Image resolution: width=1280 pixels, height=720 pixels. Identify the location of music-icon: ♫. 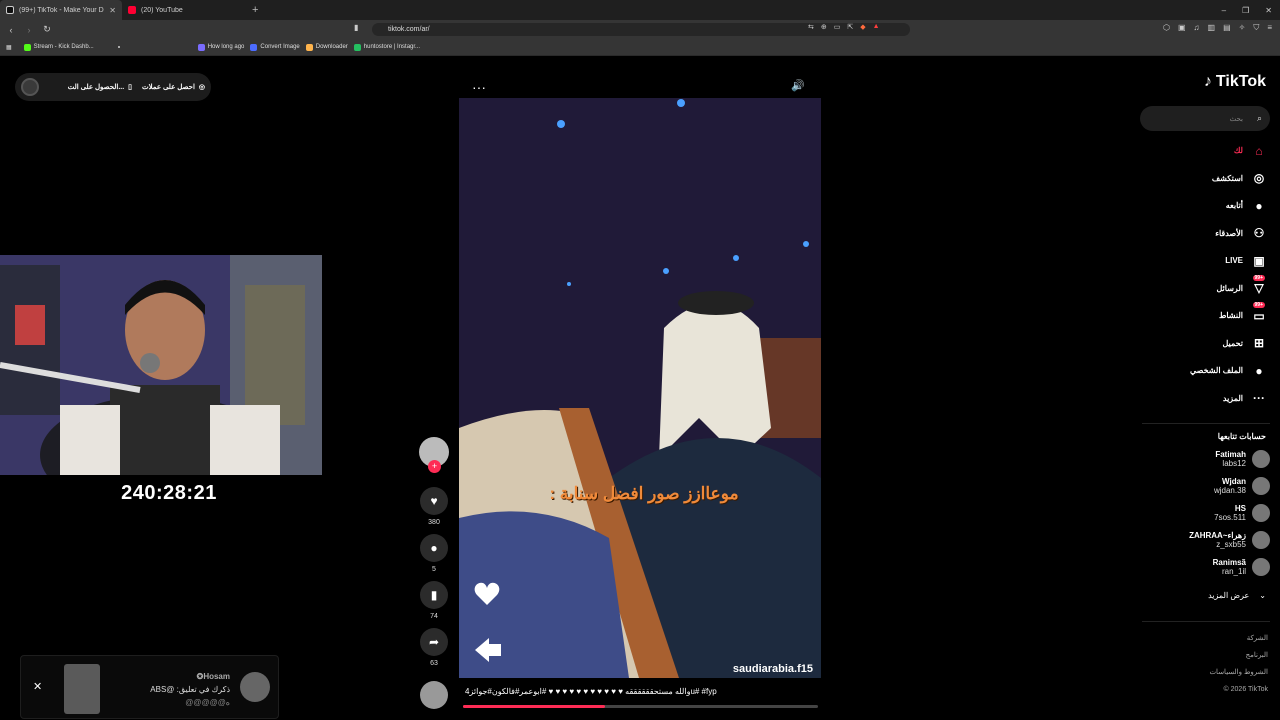
(1197, 28).